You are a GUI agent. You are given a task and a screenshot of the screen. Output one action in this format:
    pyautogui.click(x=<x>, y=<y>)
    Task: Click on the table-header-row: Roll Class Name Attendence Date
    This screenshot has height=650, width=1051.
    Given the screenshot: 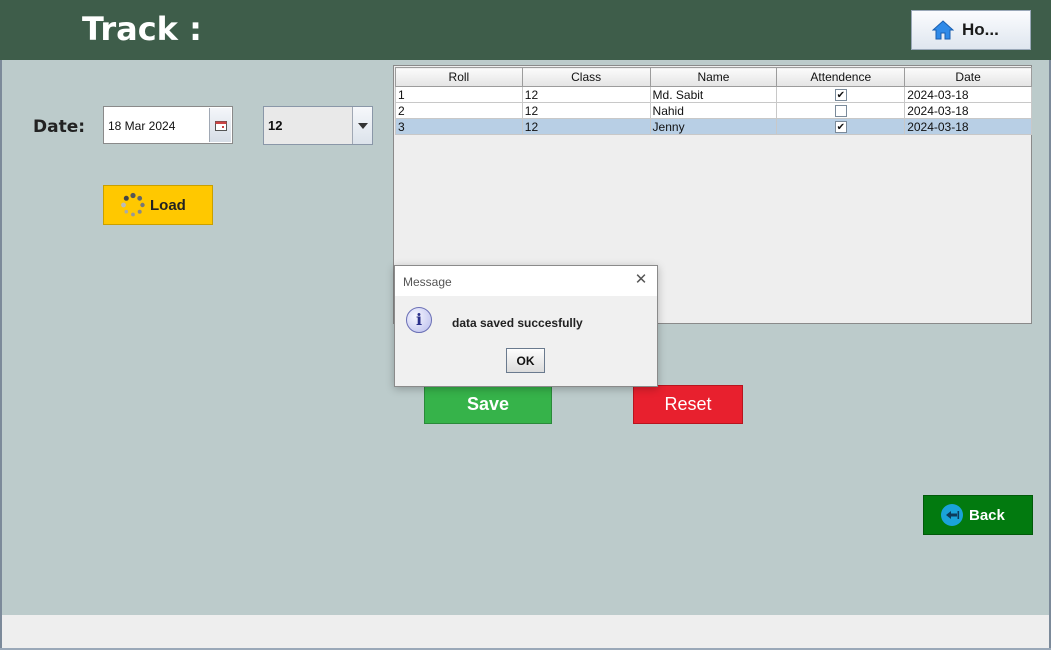 What is the action you would take?
    pyautogui.click(x=713, y=77)
    